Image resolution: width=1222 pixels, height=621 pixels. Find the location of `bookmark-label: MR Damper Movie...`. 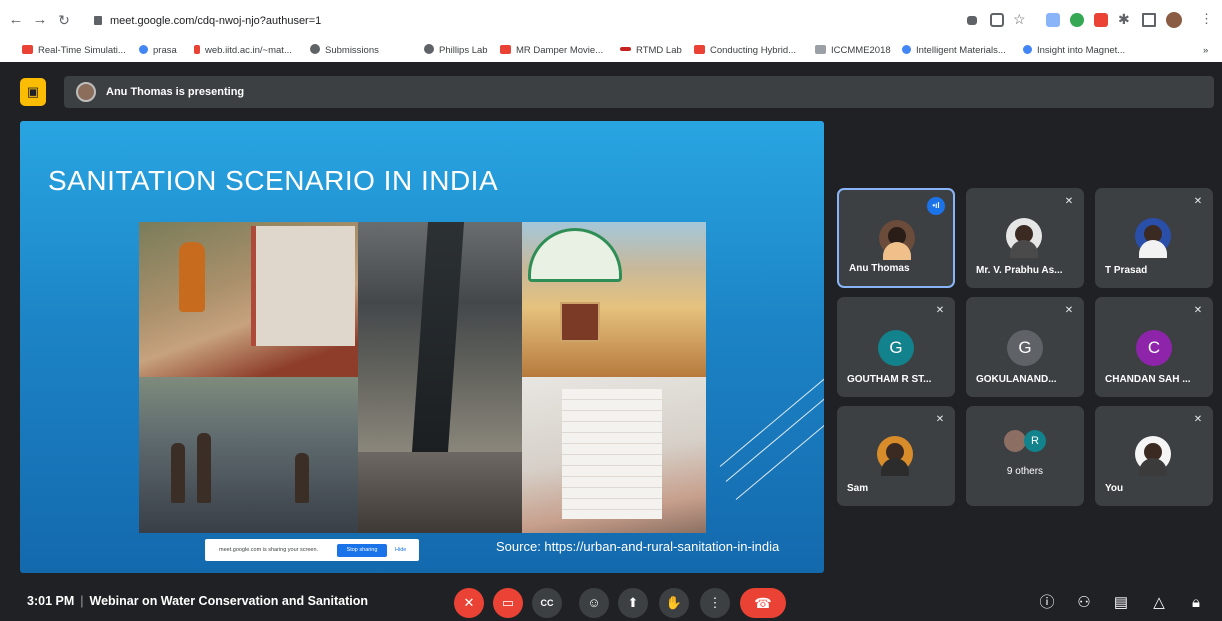

bookmark-label: MR Damper Movie... is located at coordinates (560, 50).